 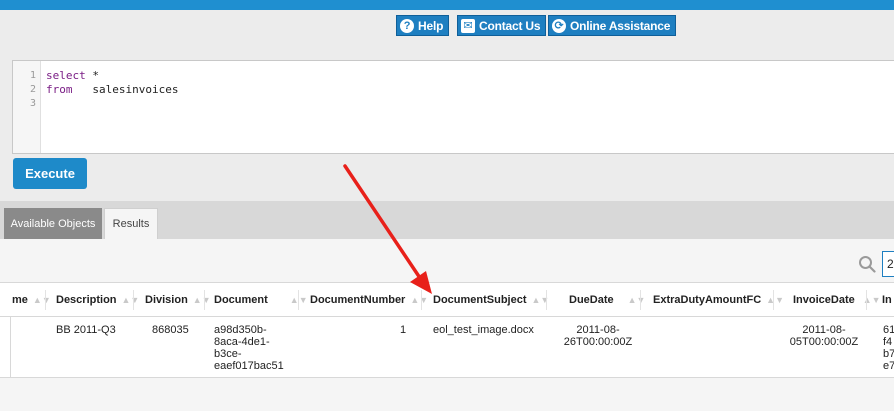 What do you see at coordinates (718, 300) in the screenshot?
I see `column-header-extradutyamountfc: ExtraDutyAmountFC ▲▼` at bounding box center [718, 300].